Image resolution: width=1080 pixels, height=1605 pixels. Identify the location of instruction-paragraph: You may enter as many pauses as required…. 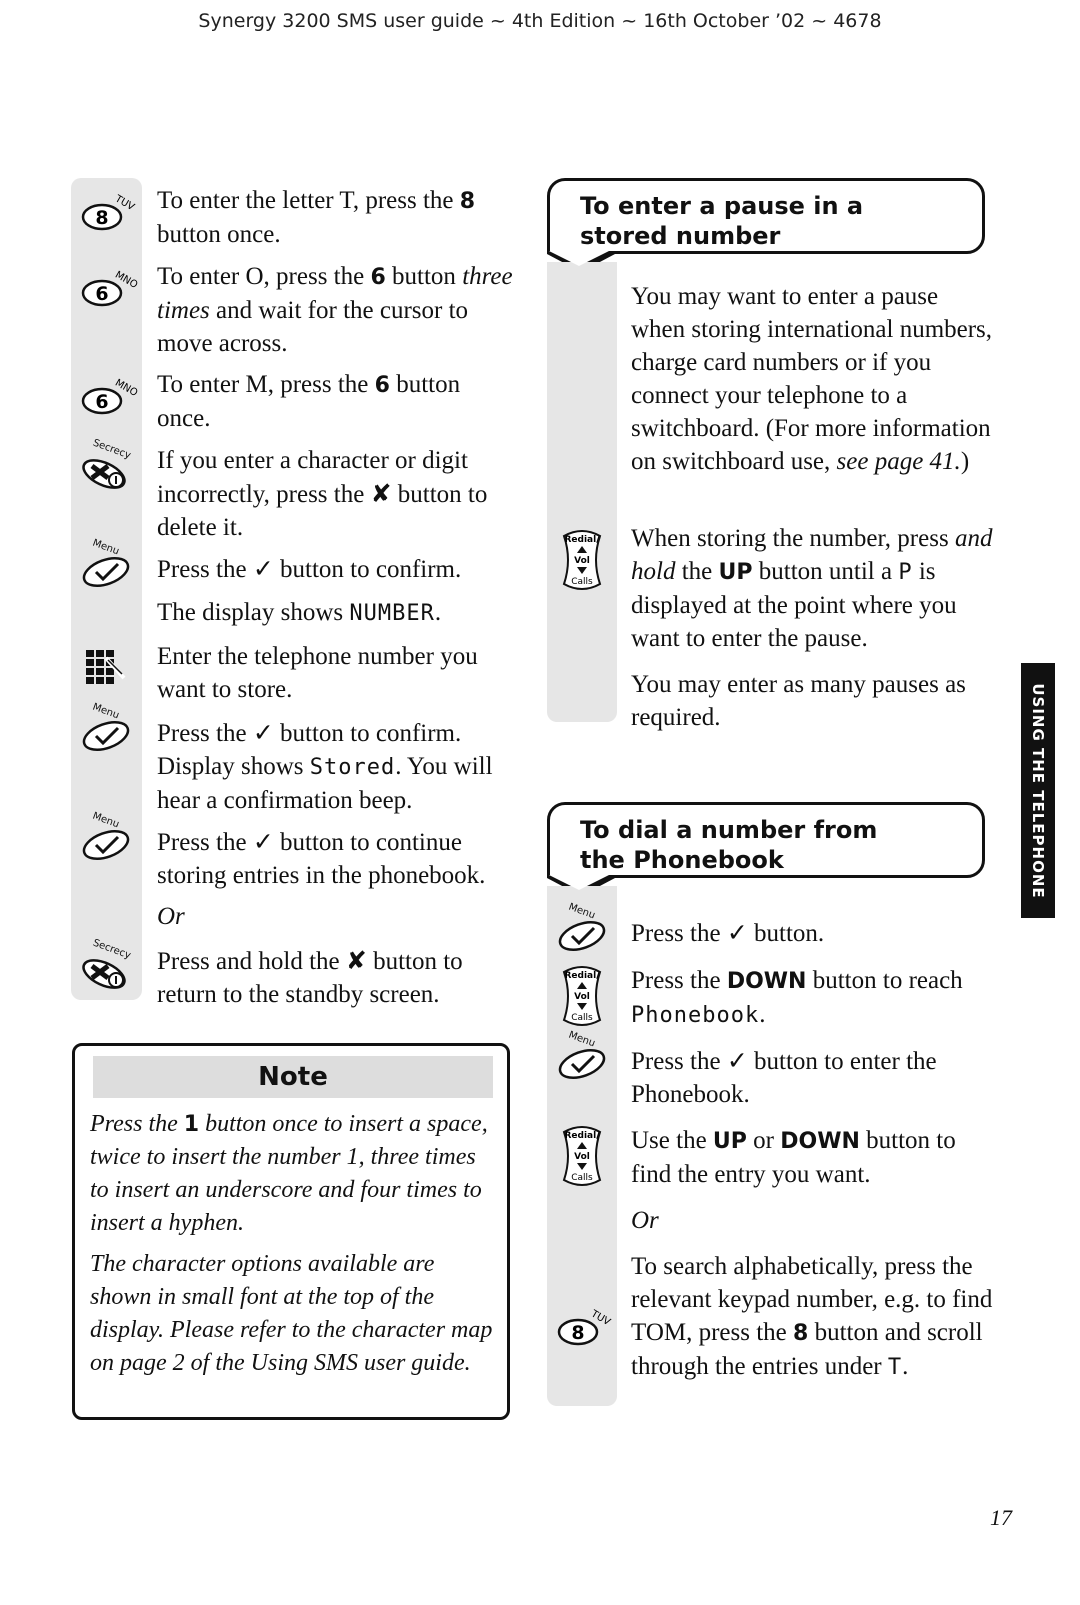
(812, 701).